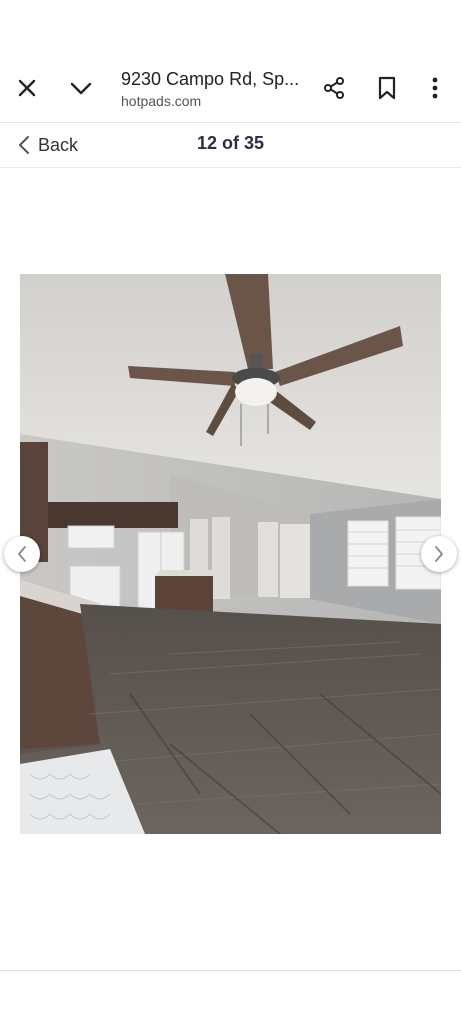 This screenshot has height=1024, width=461. I want to click on more-vertical-icon, so click(435, 88).